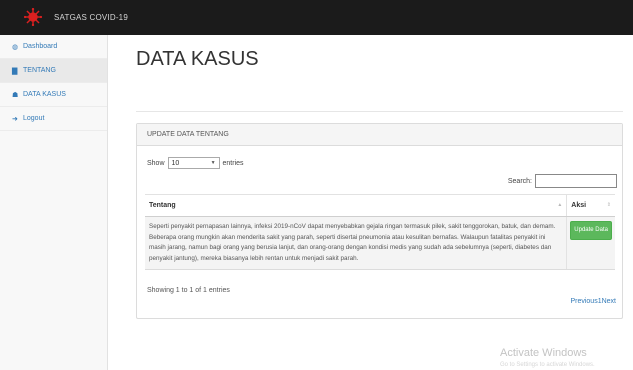  What do you see at coordinates (15, 119) in the screenshot?
I see `logout-icon: ➜` at bounding box center [15, 119].